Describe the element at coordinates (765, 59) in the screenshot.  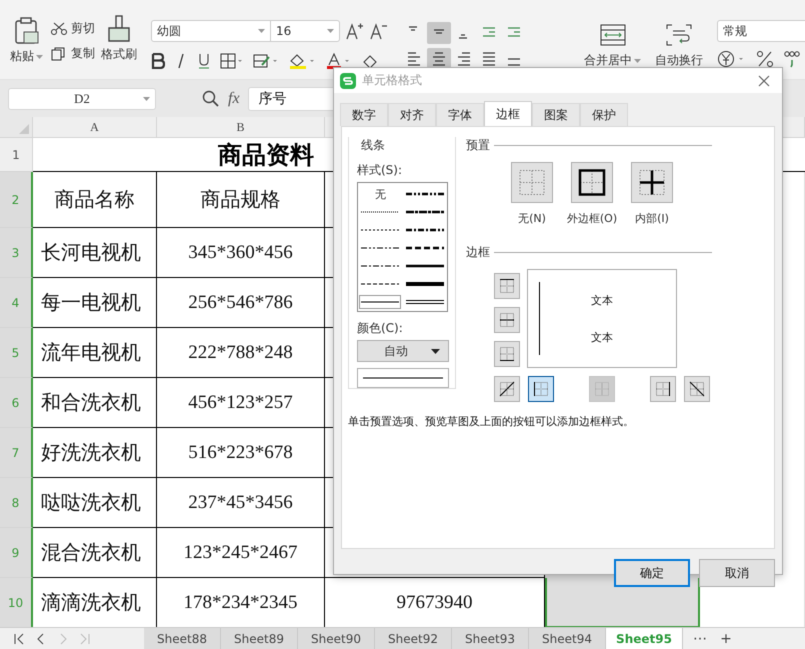
I see `percent-icon` at that location.